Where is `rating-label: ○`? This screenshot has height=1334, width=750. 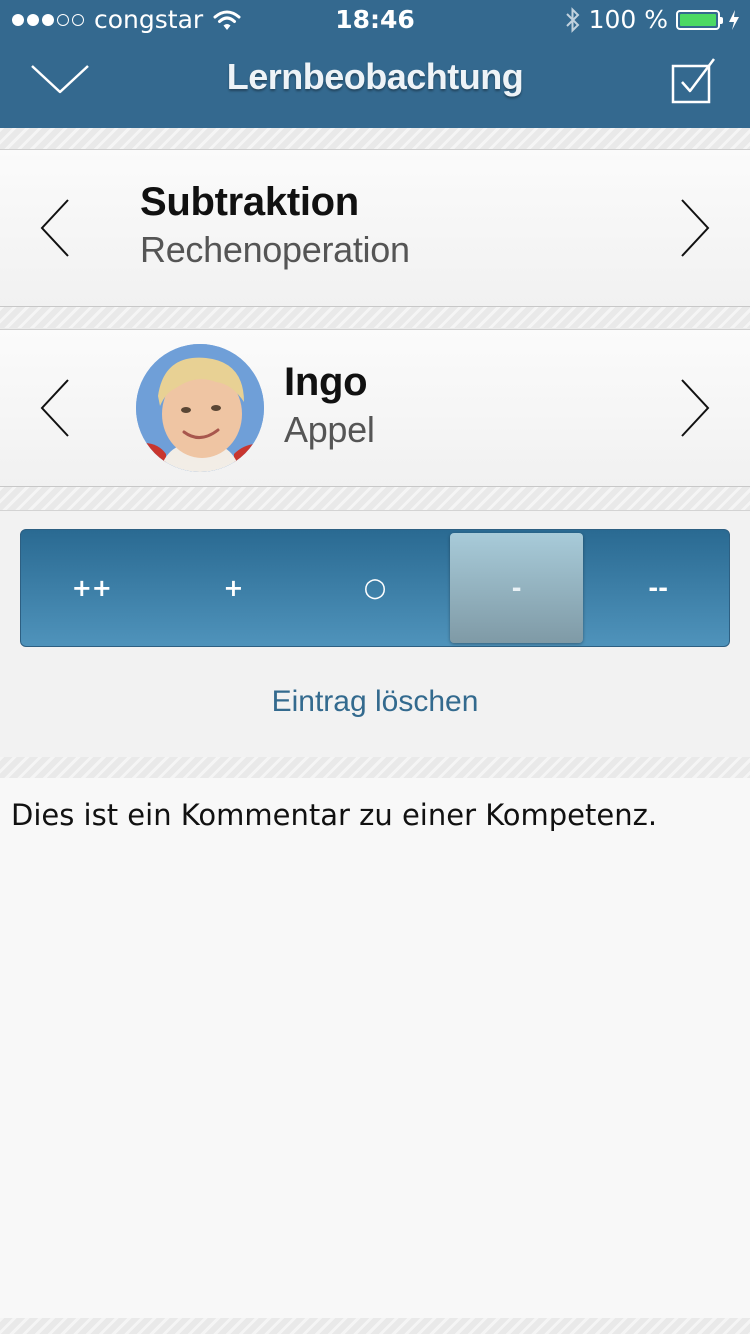
rating-label: ○ is located at coordinates (375, 588).